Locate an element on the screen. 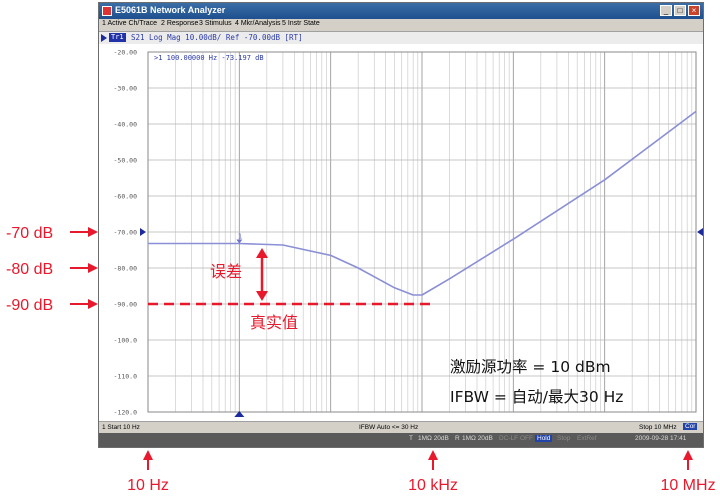 This screenshot has width=720, height=498. y-tick-label: -40.00 is located at coordinates (126, 125).